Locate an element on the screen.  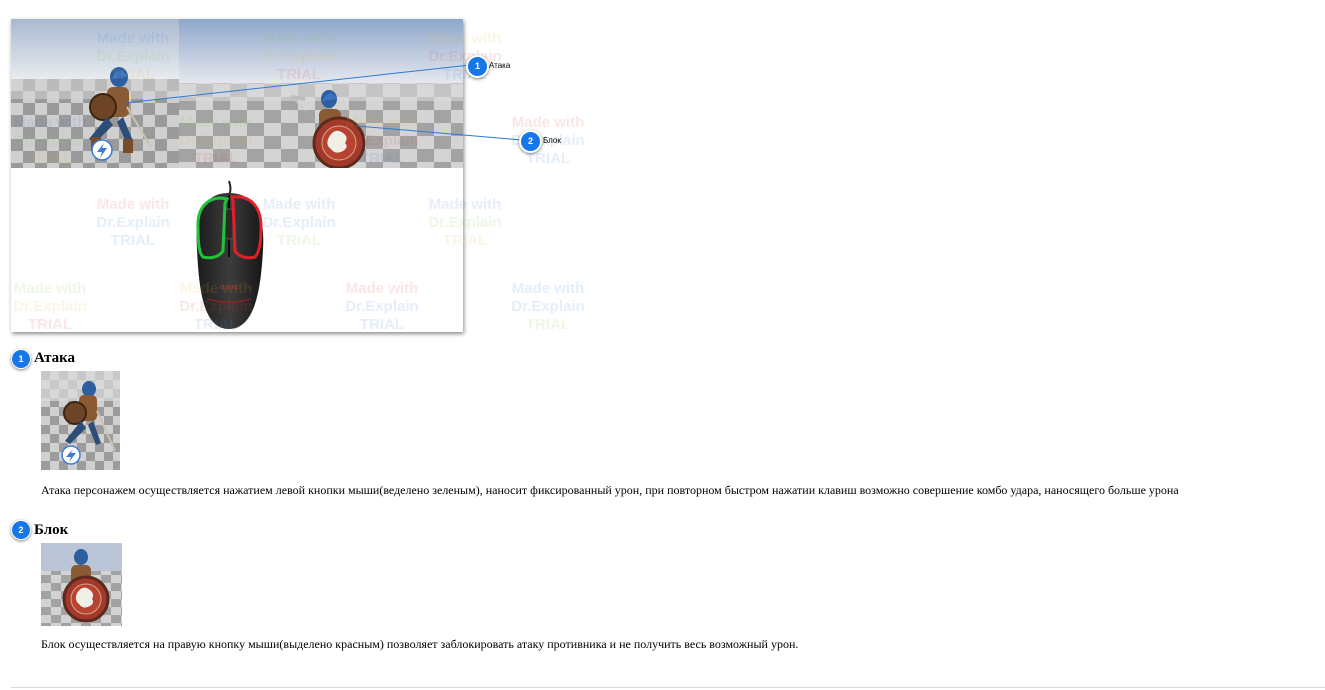
block-scene-image is located at coordinates (321, 93).